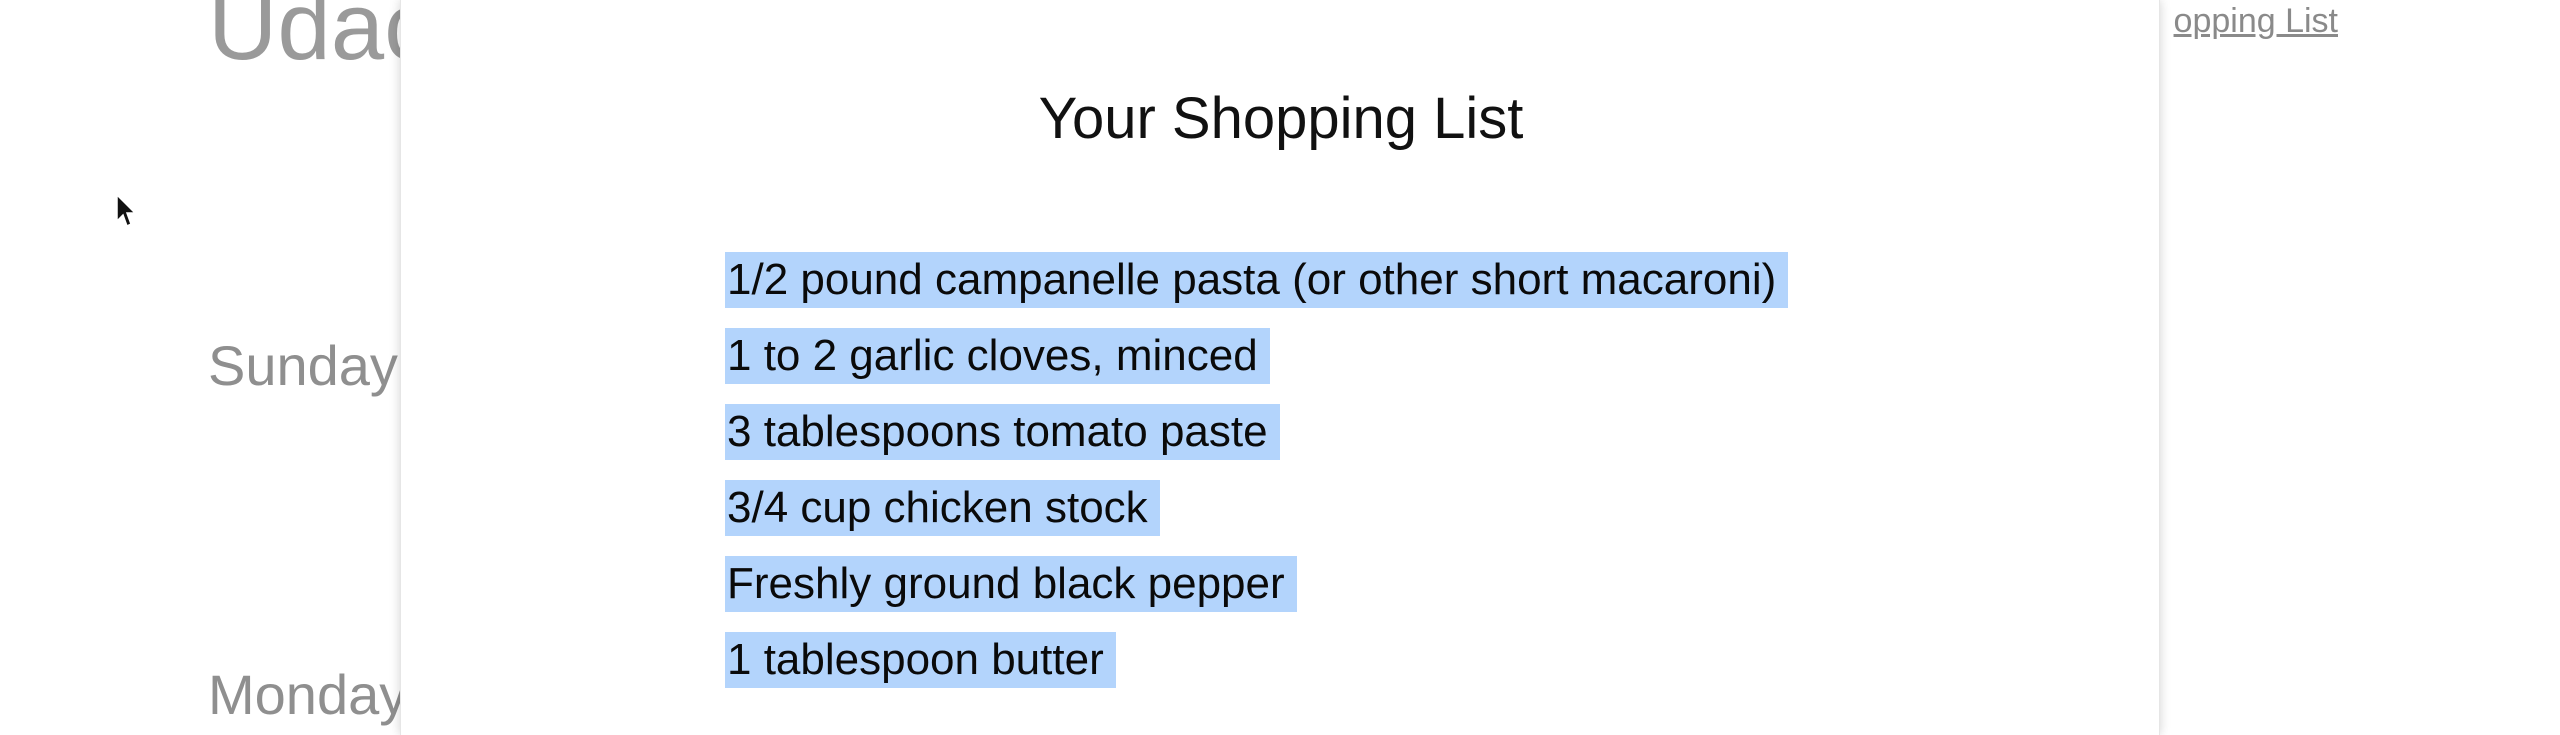  Describe the element at coordinates (1011, 584) in the screenshot. I see `list-item-text: Freshly ground black pepper` at that location.